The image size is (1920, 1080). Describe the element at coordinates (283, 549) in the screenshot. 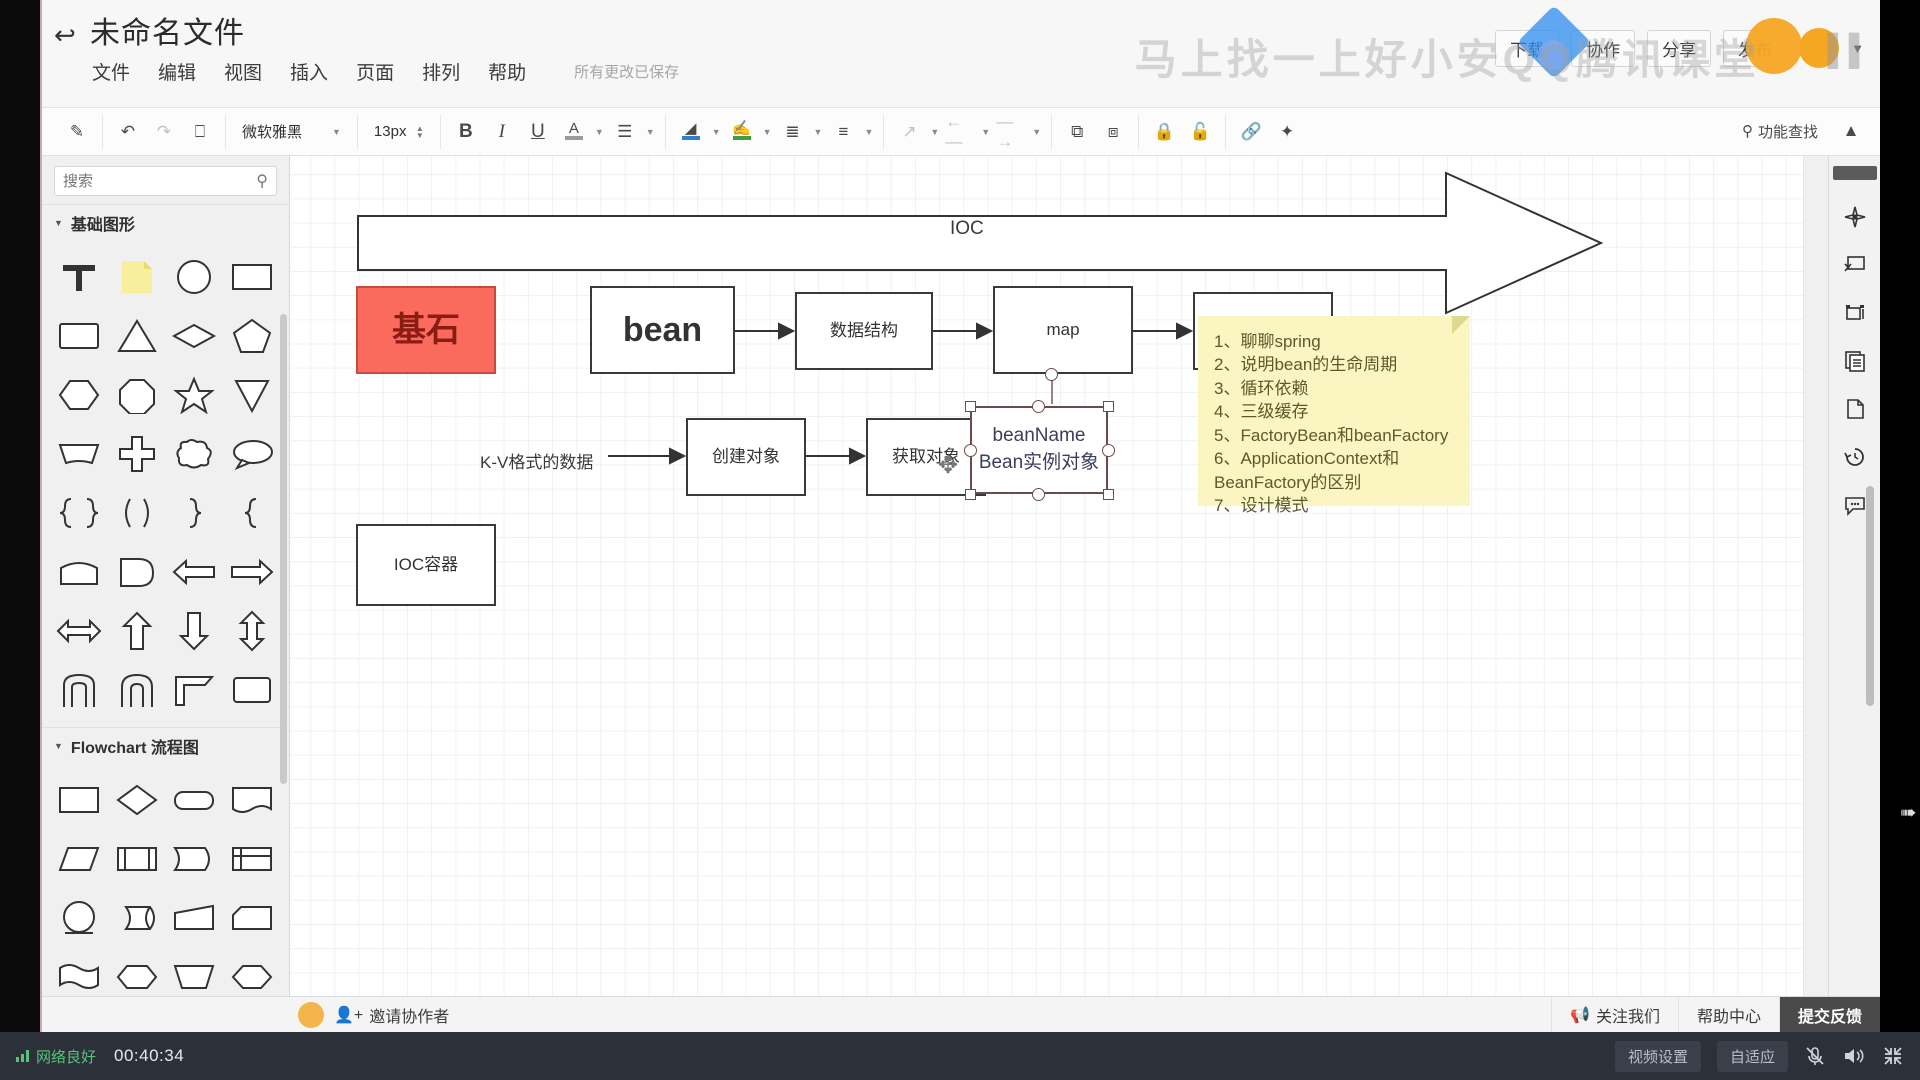

I see `shape-panel-scrollbar` at that location.